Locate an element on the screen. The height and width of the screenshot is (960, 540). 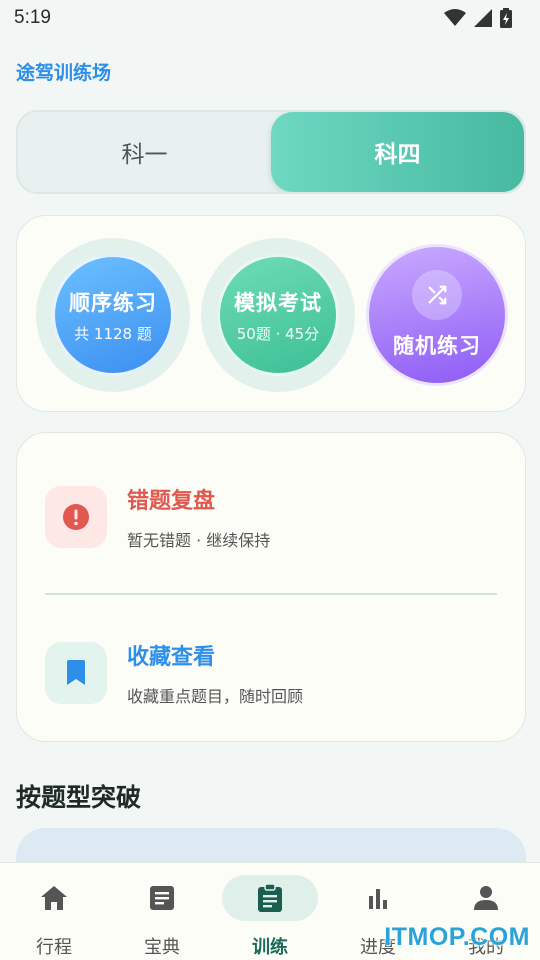
status-icons is located at coordinates (478, 18).